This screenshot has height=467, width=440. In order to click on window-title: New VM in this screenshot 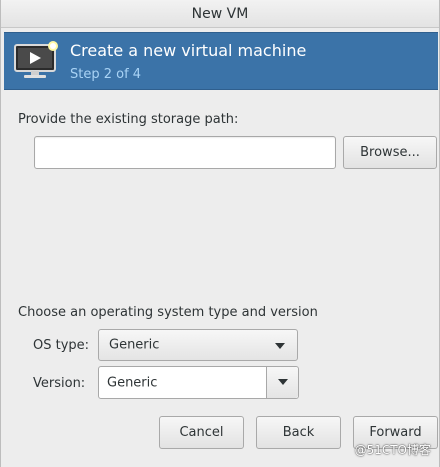, I will do `click(220, 13)`.